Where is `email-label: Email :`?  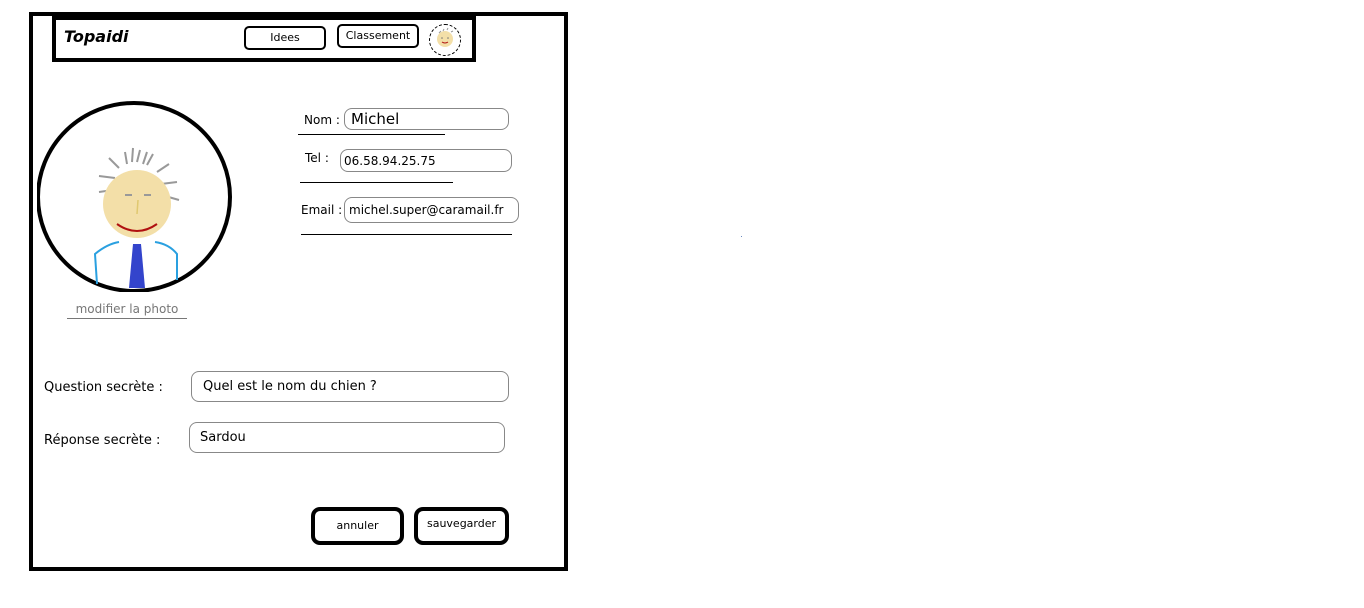 email-label: Email : is located at coordinates (322, 210).